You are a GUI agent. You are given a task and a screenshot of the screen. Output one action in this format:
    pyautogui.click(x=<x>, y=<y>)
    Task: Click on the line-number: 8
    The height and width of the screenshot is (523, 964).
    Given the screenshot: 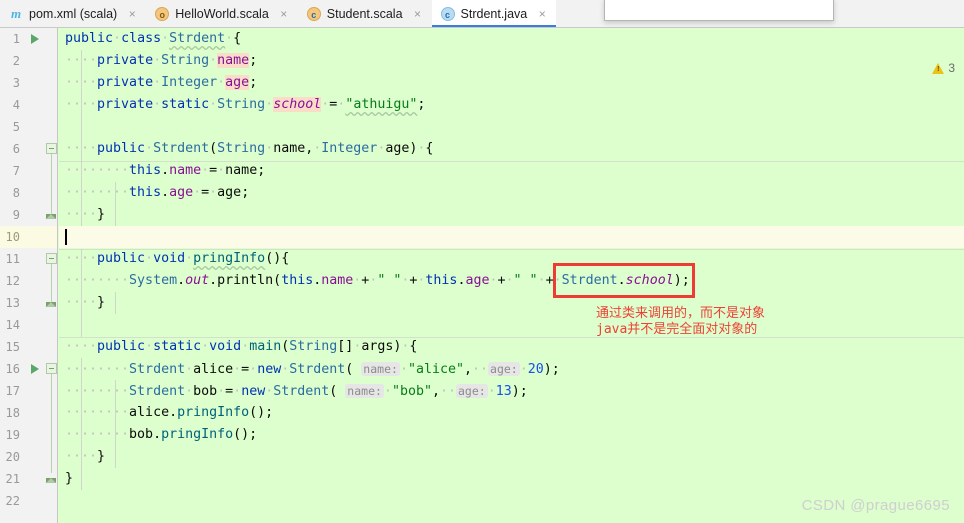 What is the action you would take?
    pyautogui.click(x=16, y=193)
    